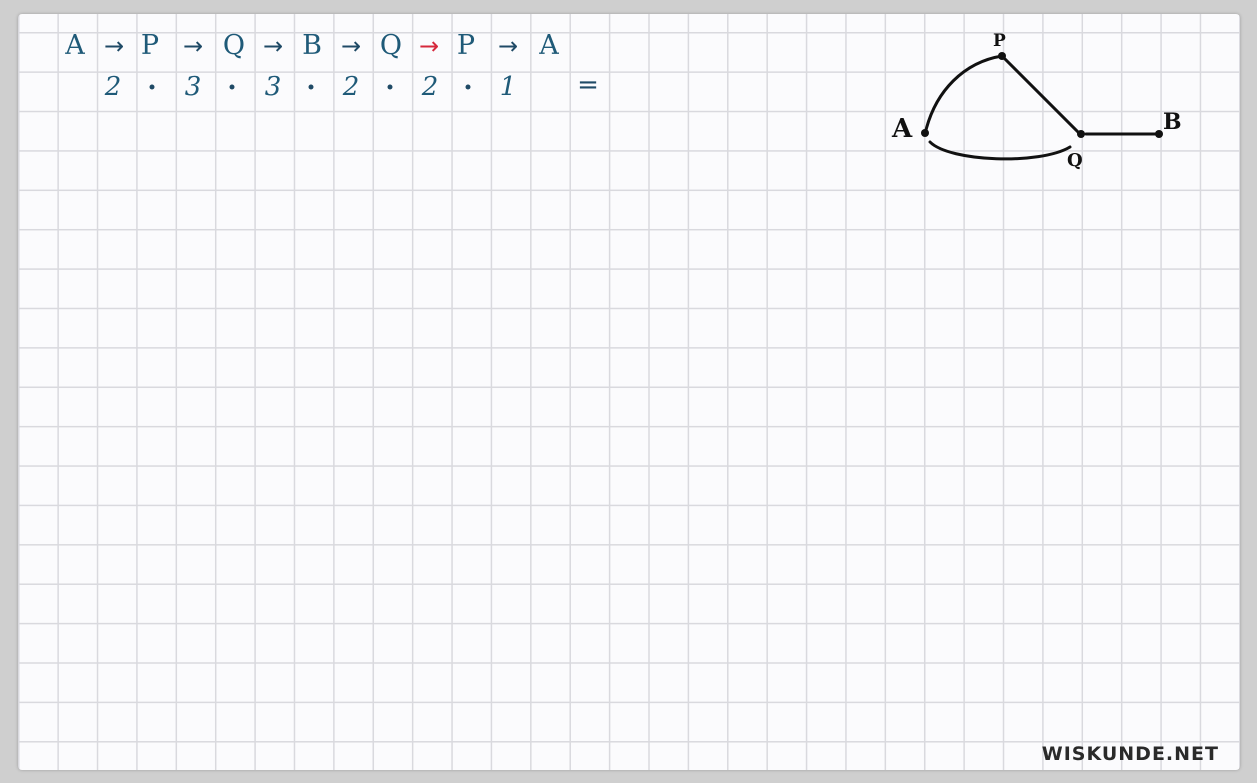 Image resolution: width=1257 pixels, height=783 pixels. Describe the element at coordinates (1002, 56) in the screenshot. I see `node-p-dot` at that location.